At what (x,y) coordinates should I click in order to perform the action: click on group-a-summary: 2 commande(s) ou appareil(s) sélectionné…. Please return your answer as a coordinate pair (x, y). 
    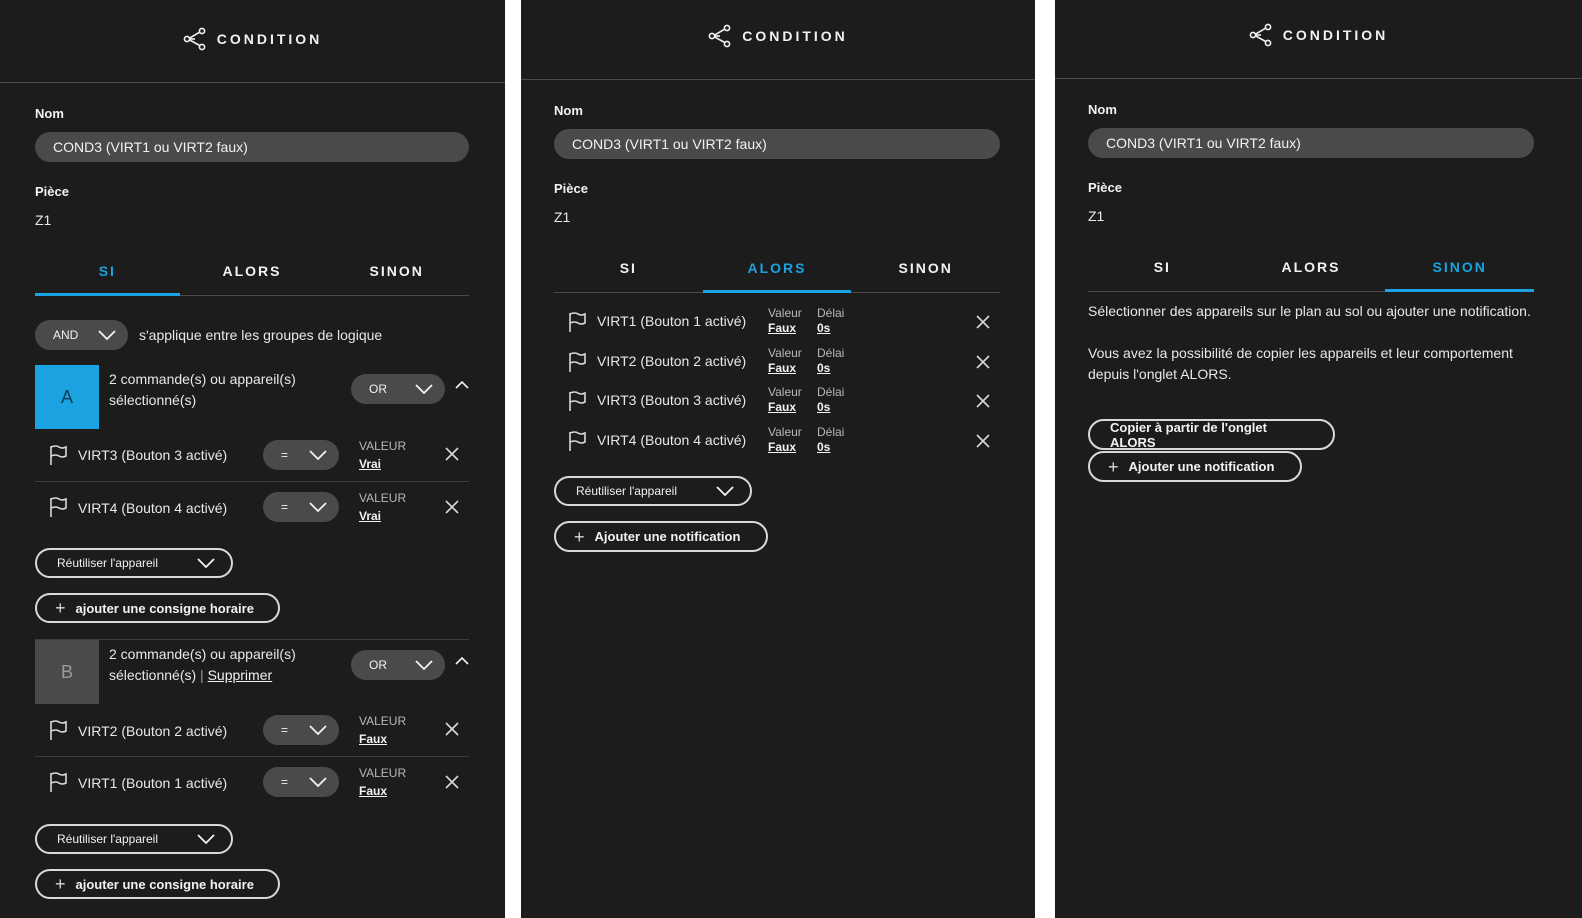
    Looking at the image, I should click on (224, 390).